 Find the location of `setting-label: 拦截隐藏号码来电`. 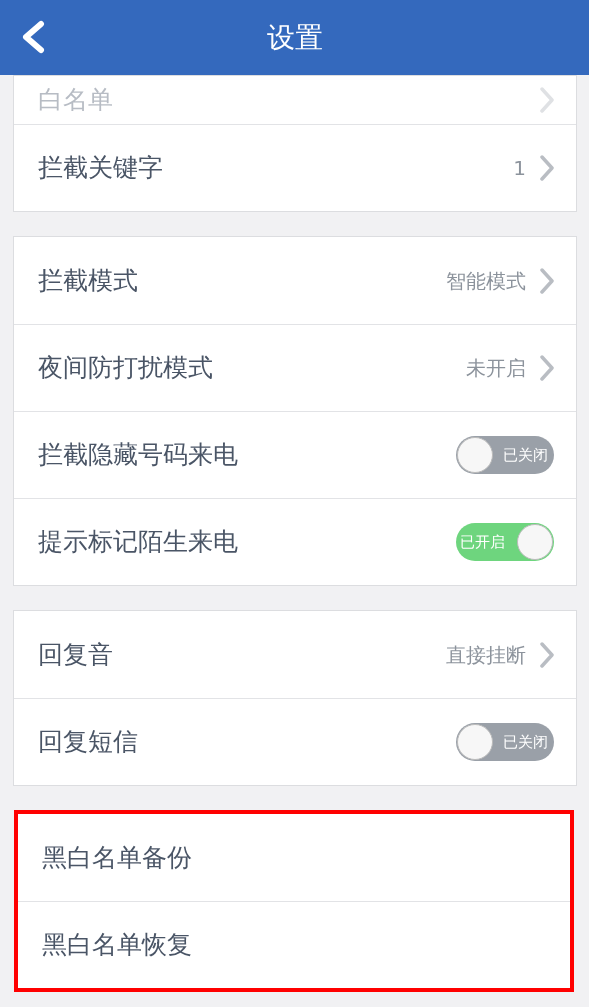

setting-label: 拦截隐藏号码来电 is located at coordinates (138, 455).